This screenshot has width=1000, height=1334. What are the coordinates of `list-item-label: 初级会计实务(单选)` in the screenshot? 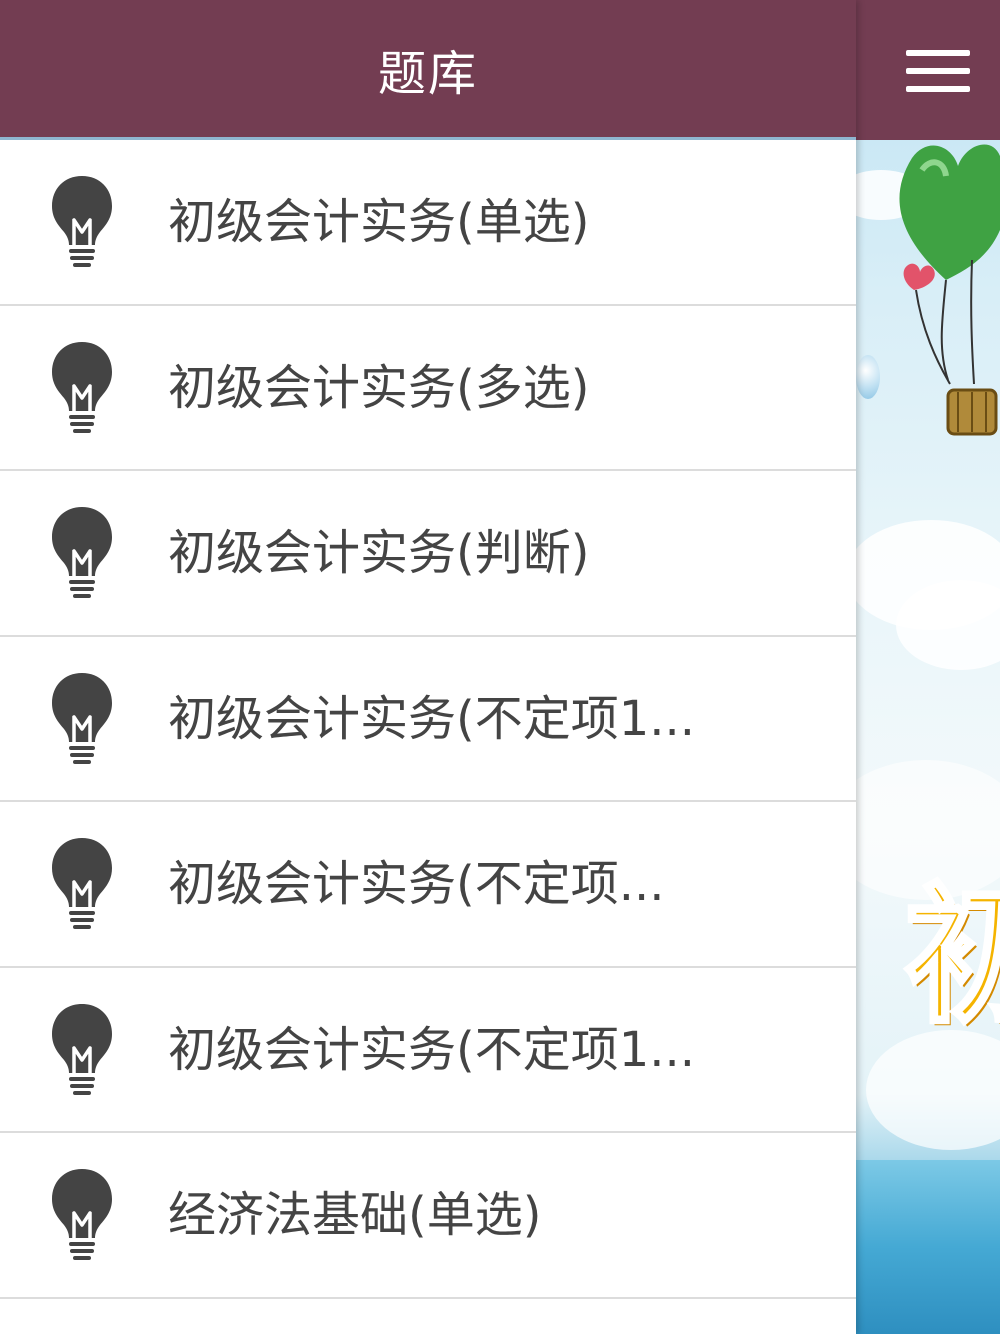 It's located at (379, 222).